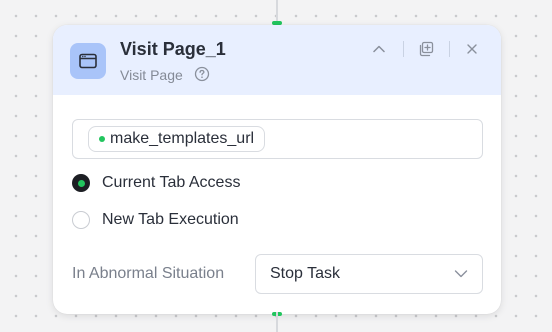 This screenshot has height=332, width=552. Describe the element at coordinates (171, 182) in the screenshot. I see `radio-label: Current Tab Access` at that location.